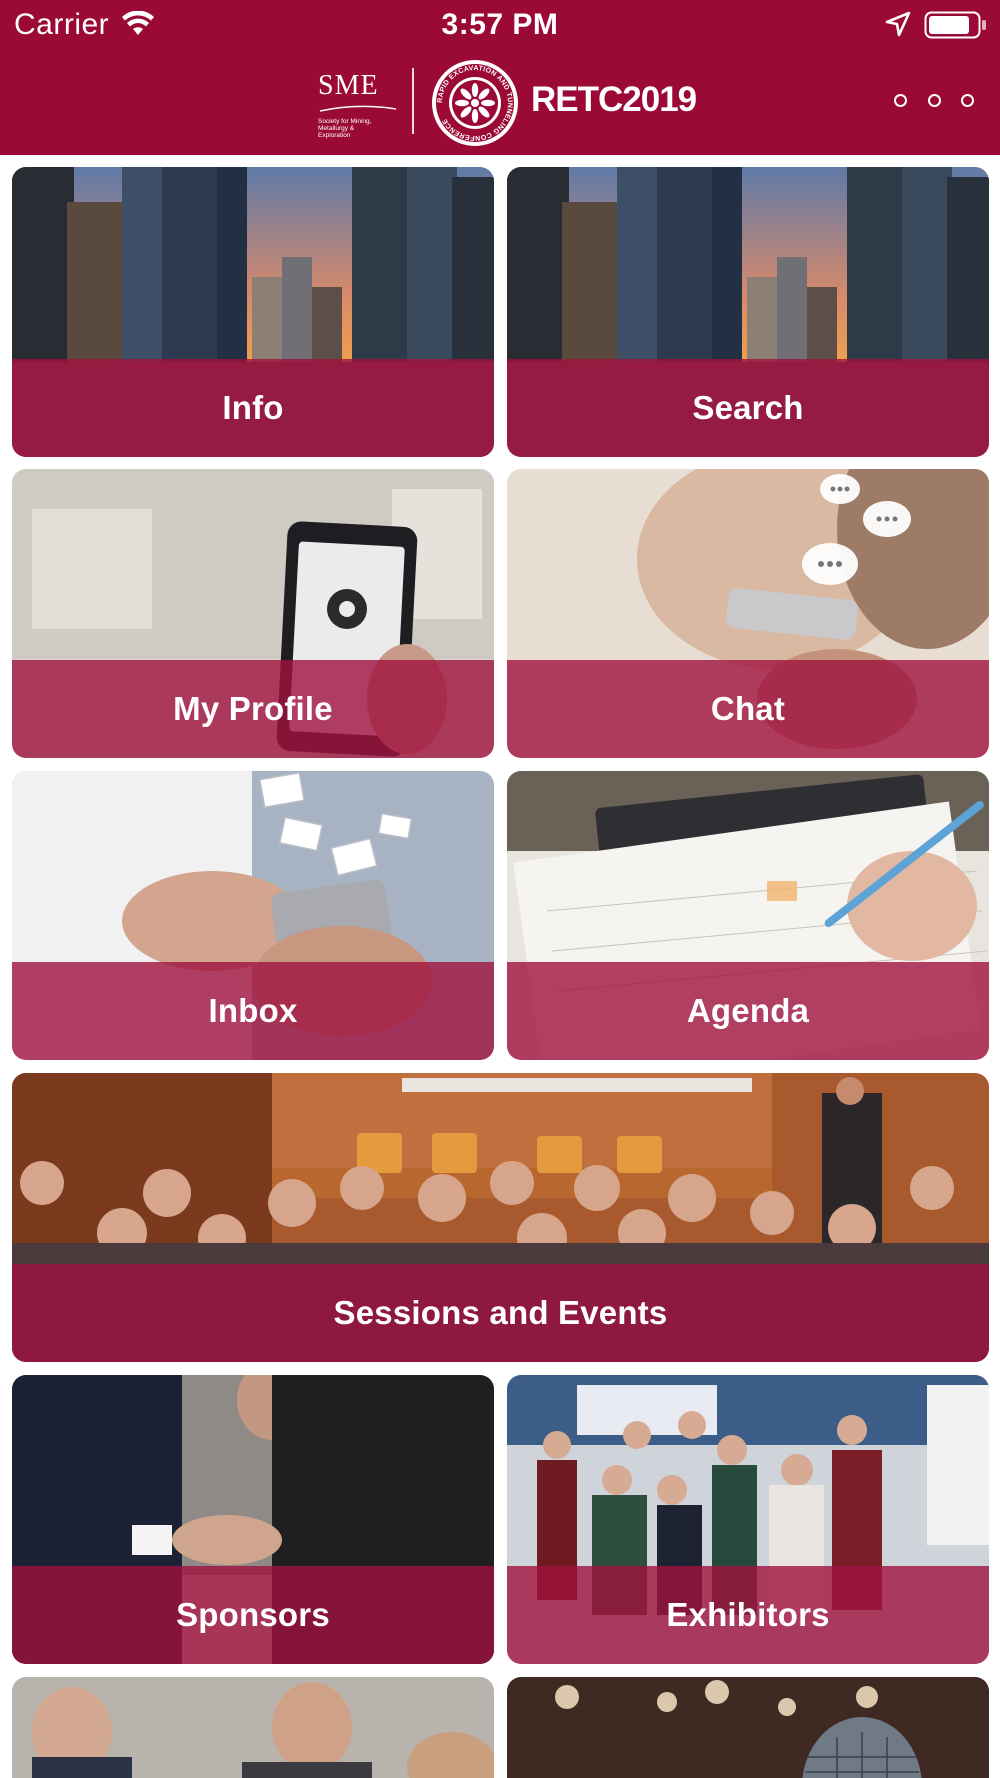 Image resolution: width=1000 pixels, height=1778 pixels. What do you see at coordinates (898, 24) in the screenshot?
I see `location-arrow-icon` at bounding box center [898, 24].